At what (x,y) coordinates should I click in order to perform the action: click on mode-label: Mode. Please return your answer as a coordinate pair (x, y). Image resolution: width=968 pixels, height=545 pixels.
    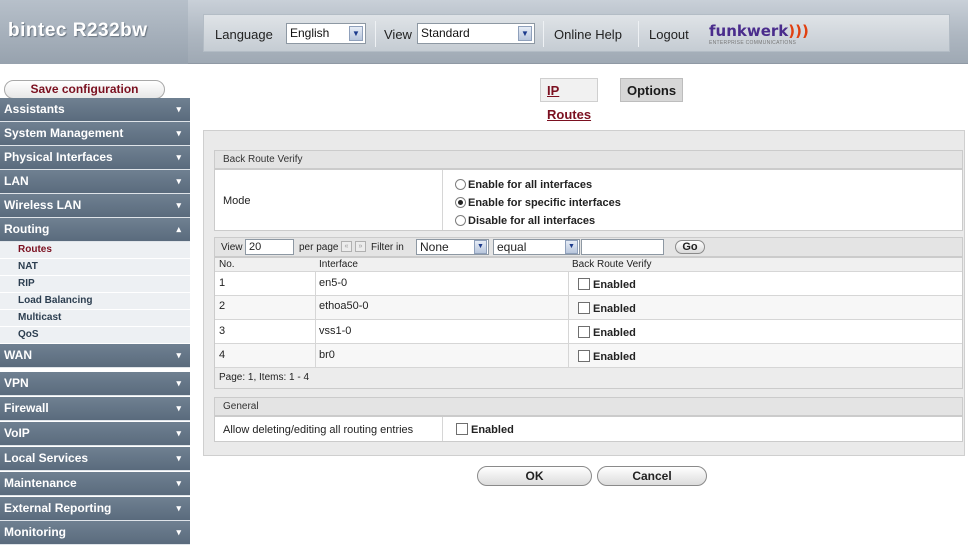
    Looking at the image, I should click on (237, 201).